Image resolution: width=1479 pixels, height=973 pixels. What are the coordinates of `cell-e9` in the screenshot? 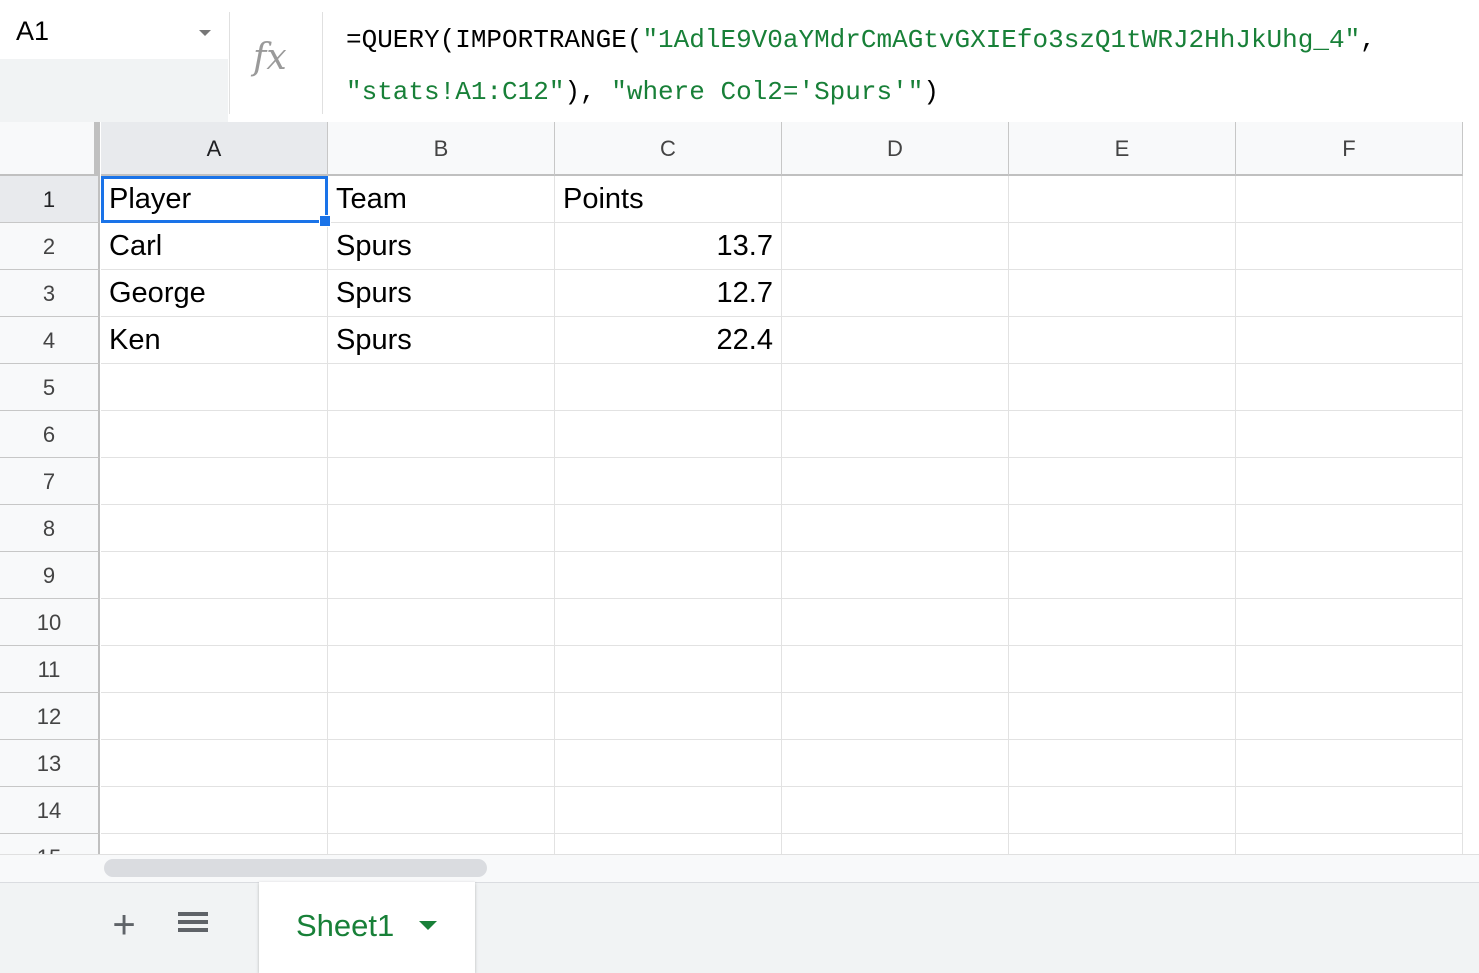 It's located at (1122, 575).